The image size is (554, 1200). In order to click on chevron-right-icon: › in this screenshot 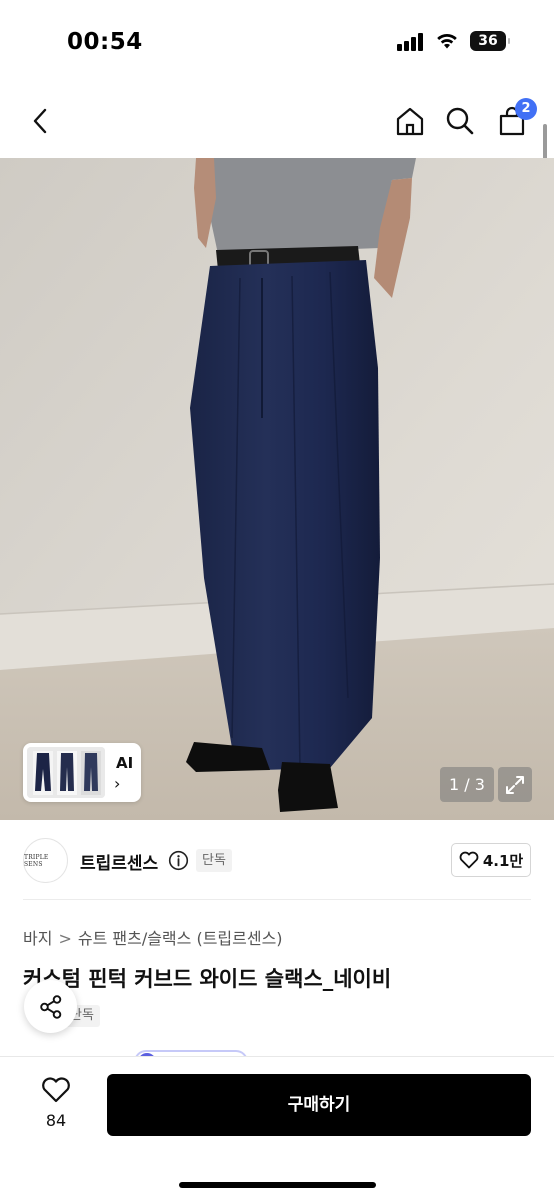, I will do `click(117, 783)`.